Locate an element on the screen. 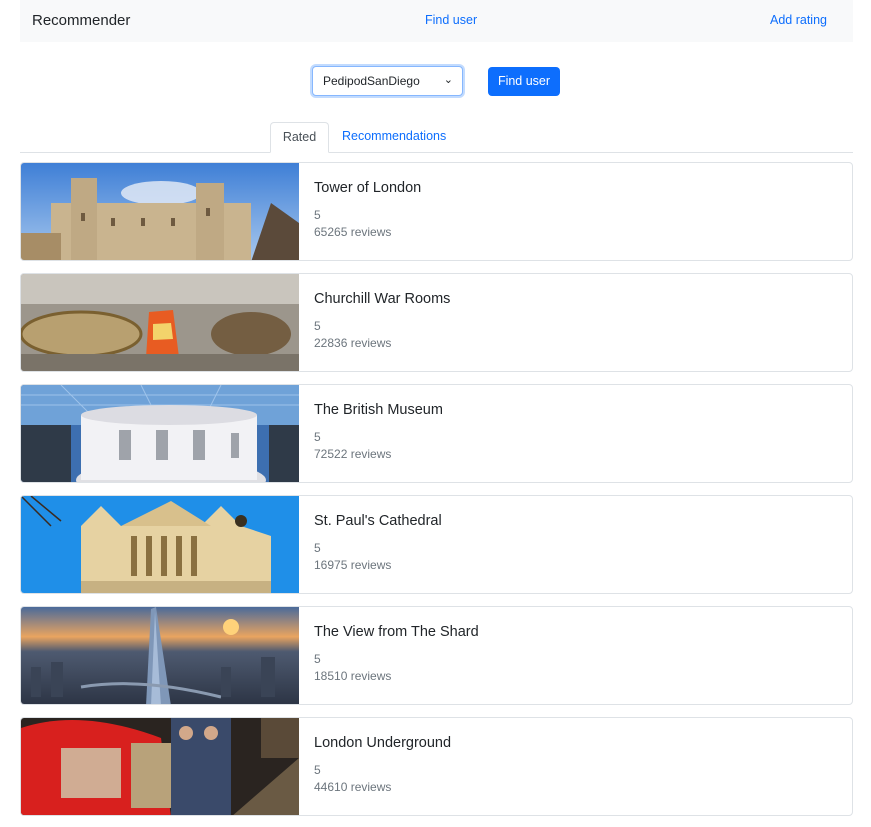  london-underground-photo is located at coordinates (160, 766).